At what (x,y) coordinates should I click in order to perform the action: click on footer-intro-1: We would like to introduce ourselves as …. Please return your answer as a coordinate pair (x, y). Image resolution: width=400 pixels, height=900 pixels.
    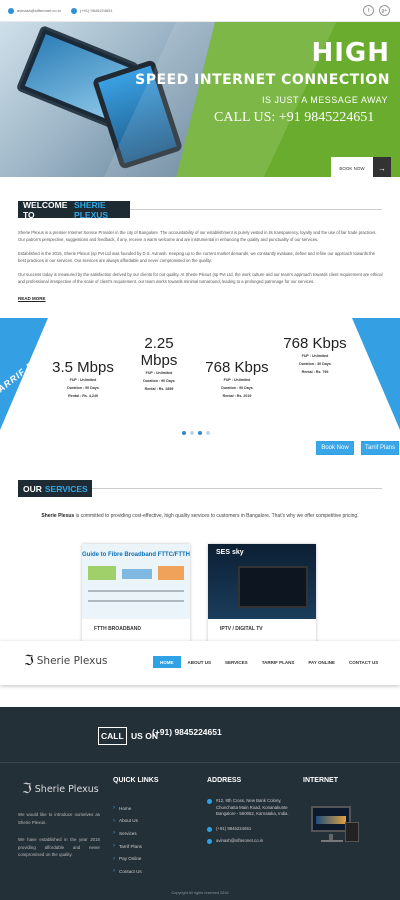
    Looking at the image, I should click on (59, 818).